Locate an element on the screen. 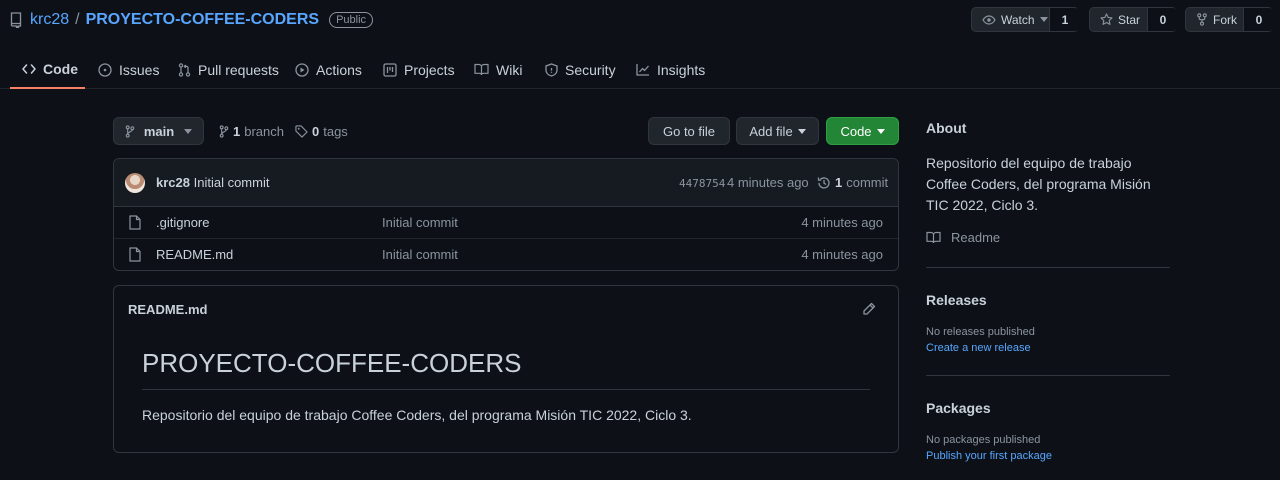  graph-icon is located at coordinates (643, 69).